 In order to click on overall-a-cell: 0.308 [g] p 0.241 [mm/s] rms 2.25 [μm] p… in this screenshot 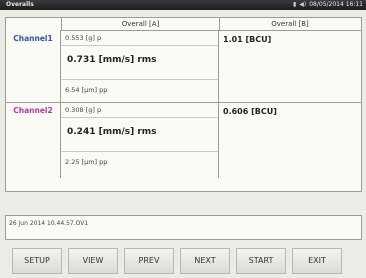, I will do `click(140, 140)`.